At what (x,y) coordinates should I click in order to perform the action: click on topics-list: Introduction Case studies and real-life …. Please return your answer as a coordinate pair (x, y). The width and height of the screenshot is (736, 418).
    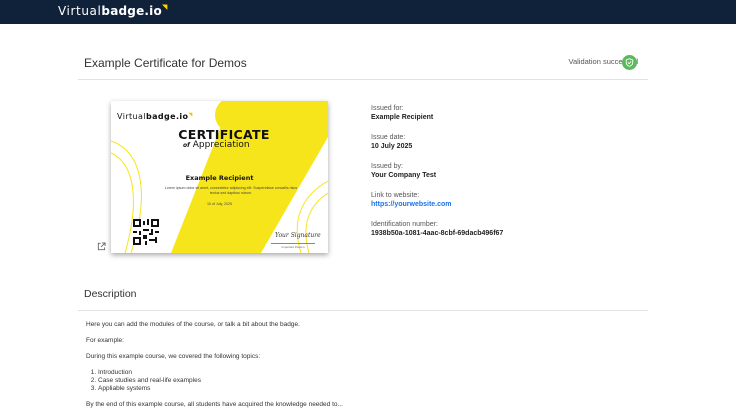
    Looking at the image, I should click on (220, 381).